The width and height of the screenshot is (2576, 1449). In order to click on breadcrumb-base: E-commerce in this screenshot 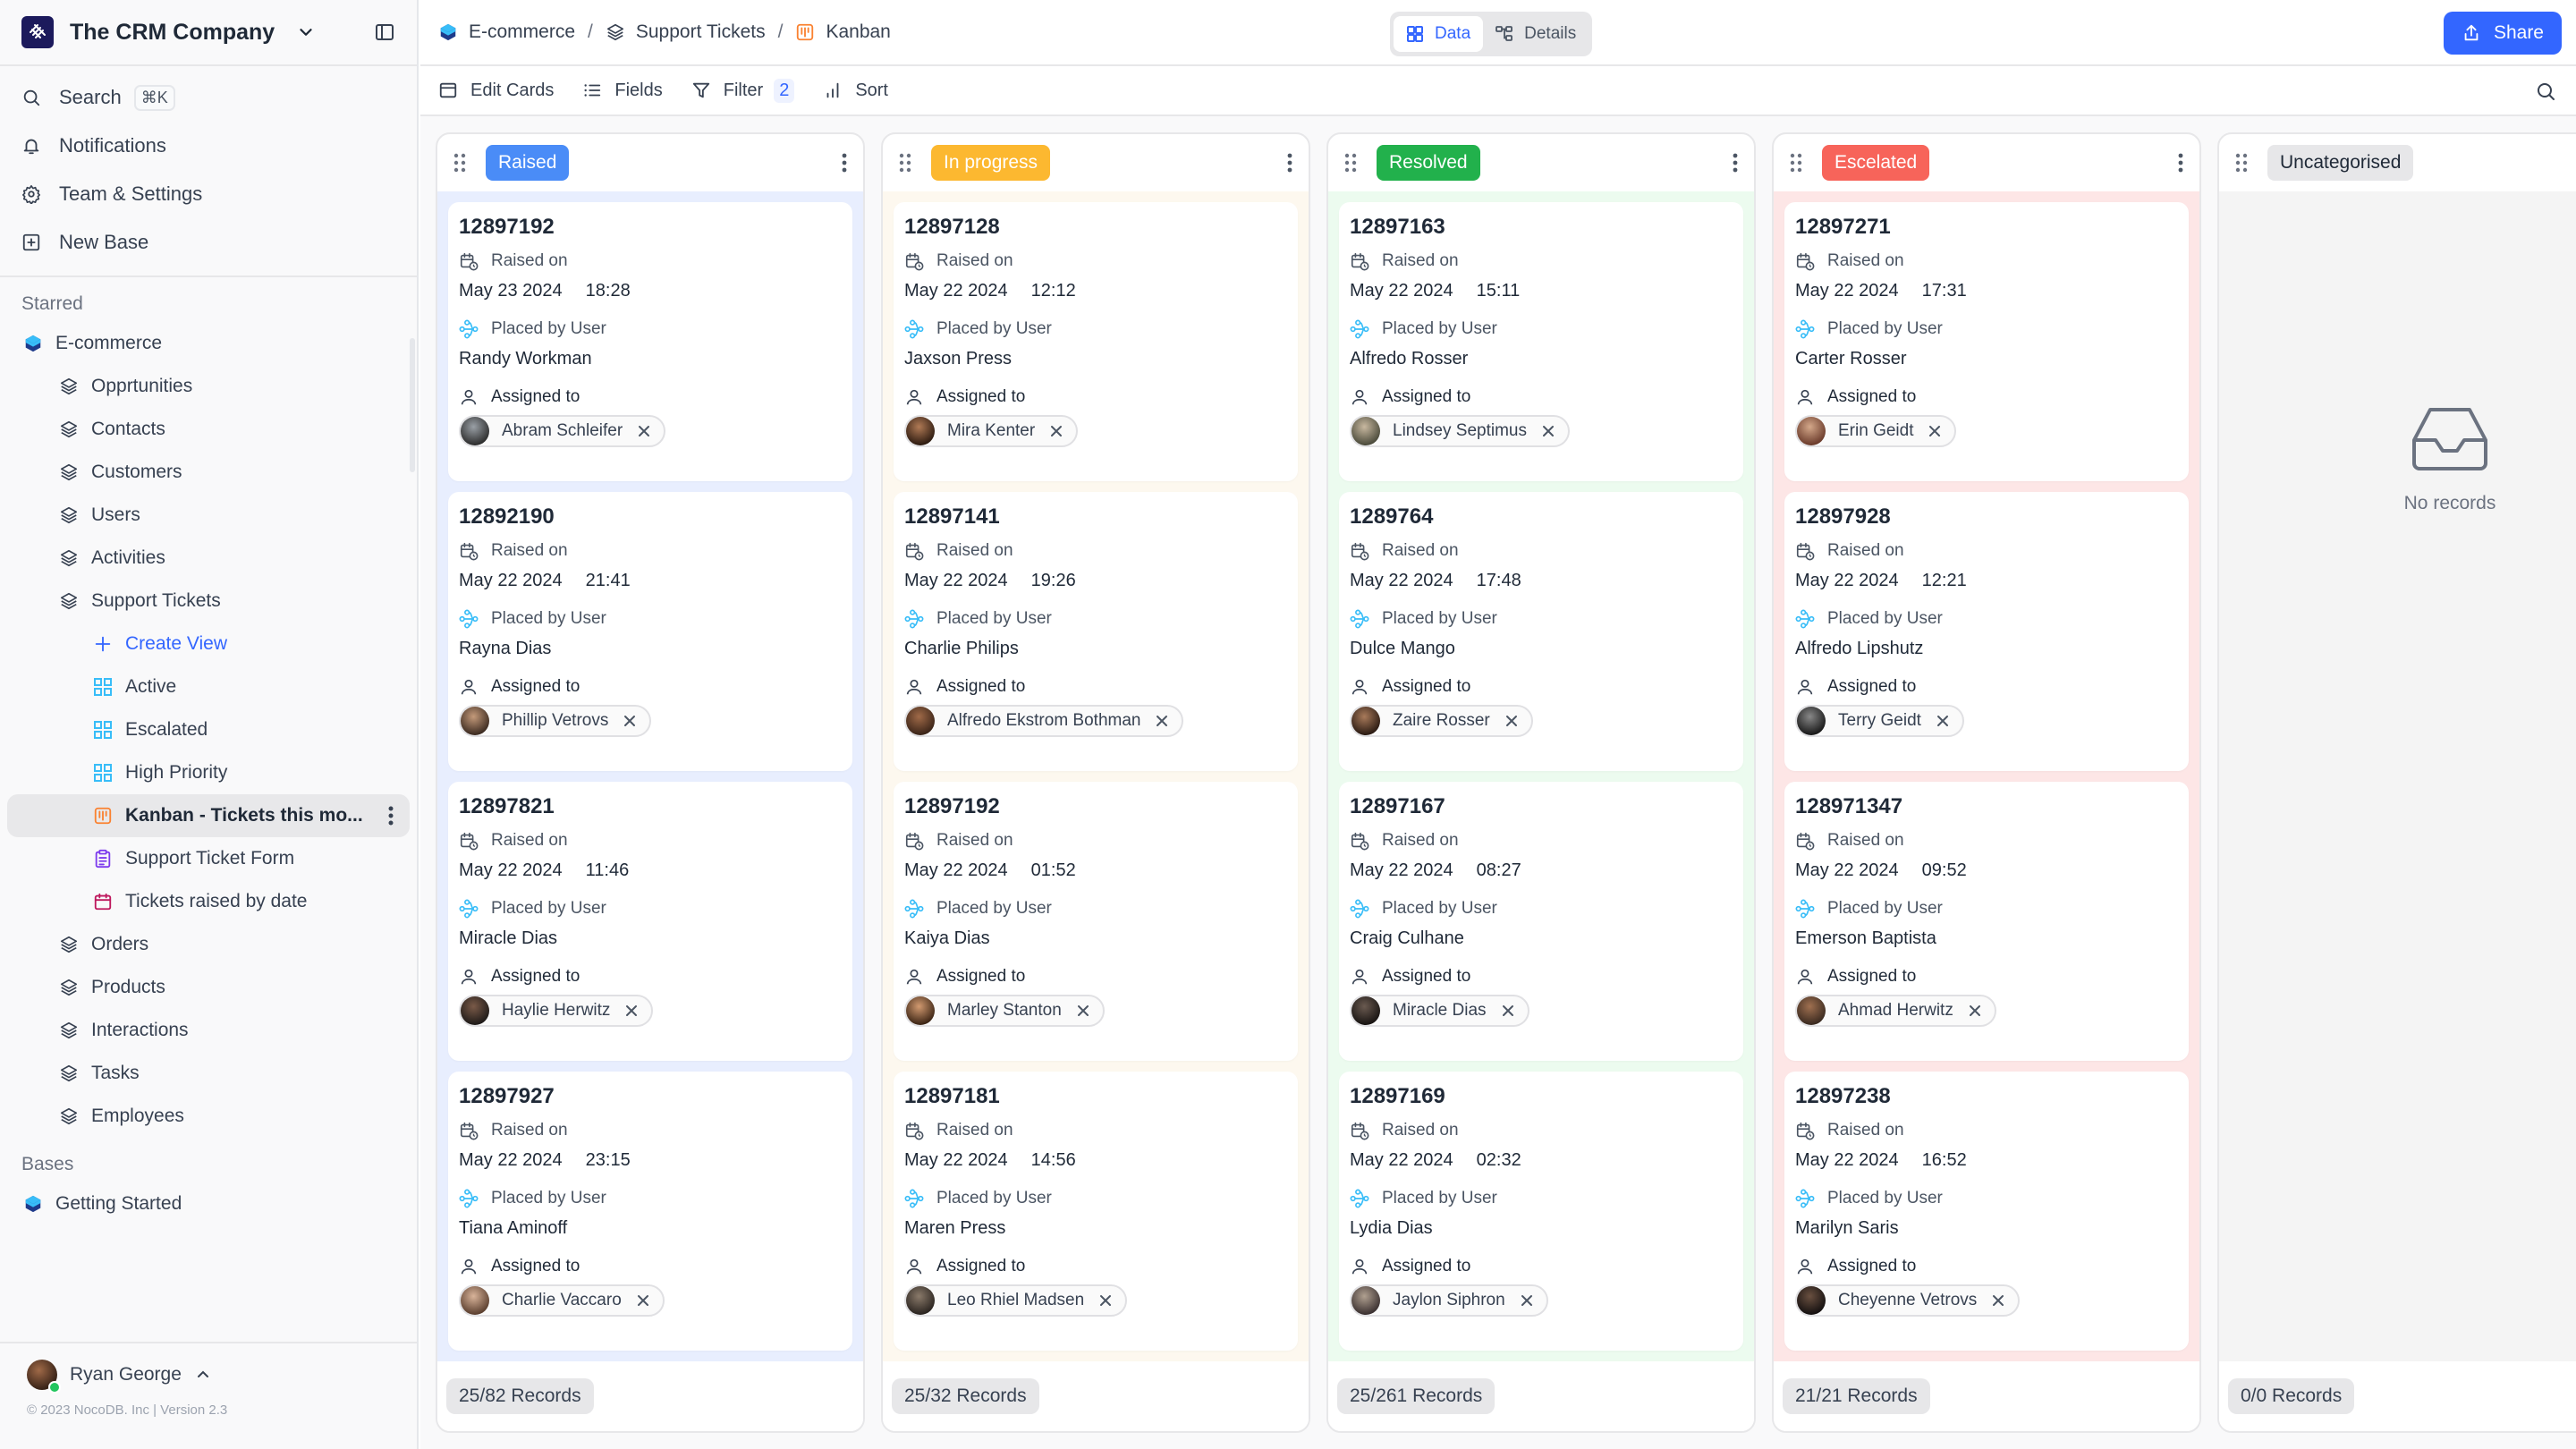, I will do `click(522, 32)`.